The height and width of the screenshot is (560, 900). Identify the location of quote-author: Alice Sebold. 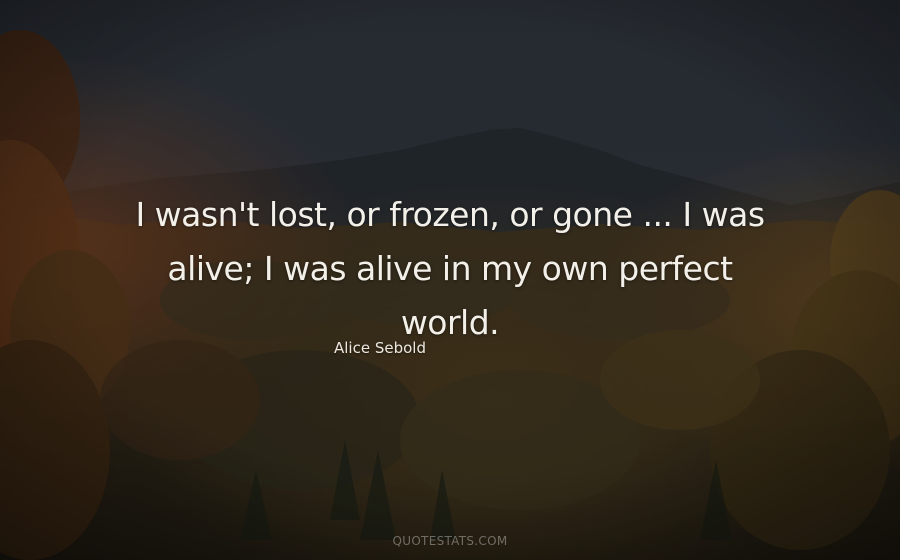
(380, 348).